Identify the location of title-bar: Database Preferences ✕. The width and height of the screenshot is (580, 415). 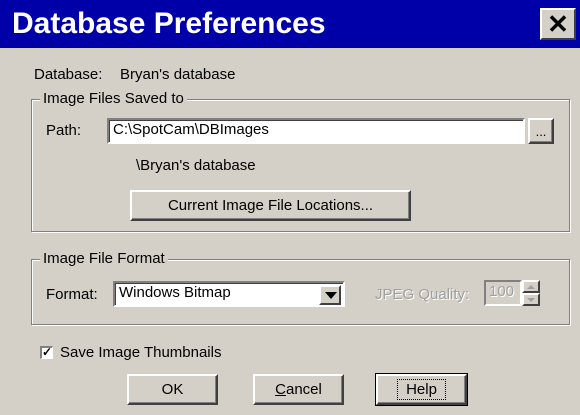
(290, 24).